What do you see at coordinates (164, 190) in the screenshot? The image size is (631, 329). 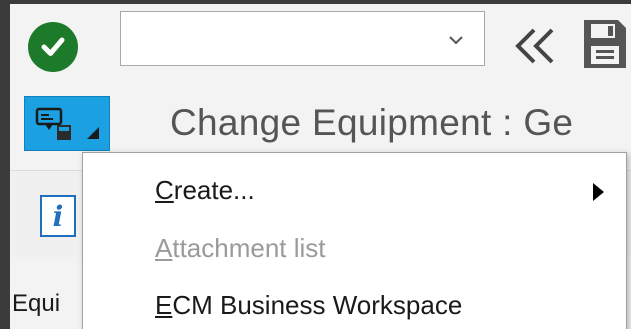 I see `menu-item-create-mnemonic: C` at bounding box center [164, 190].